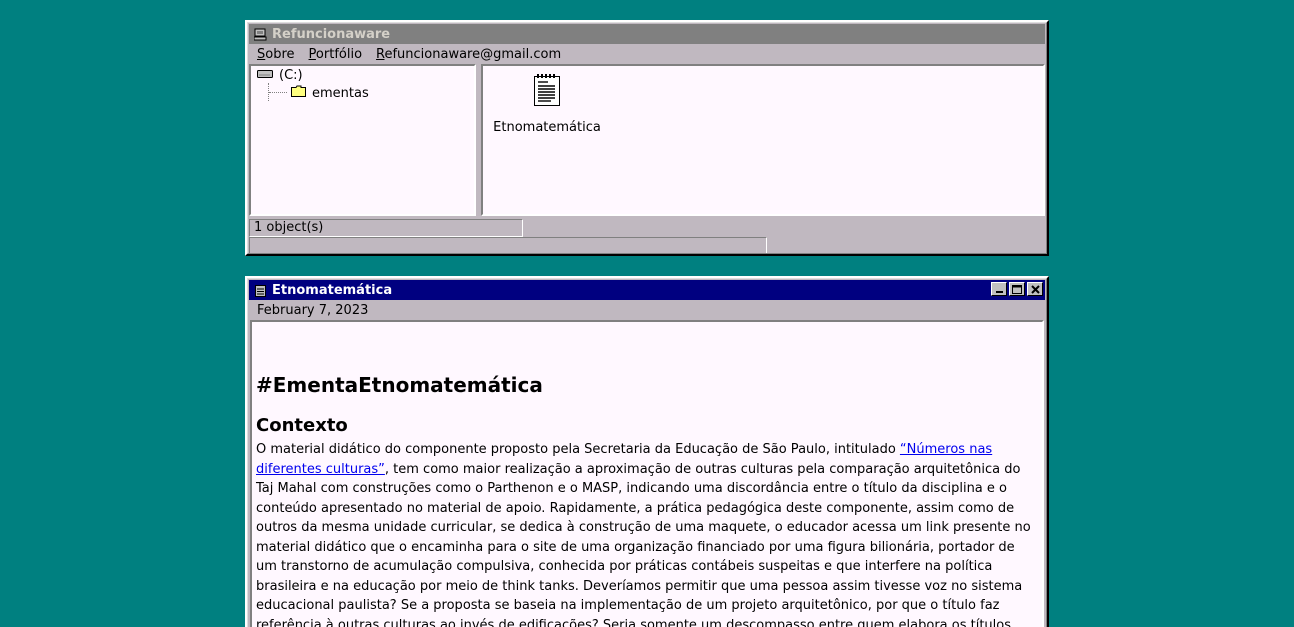  Describe the element at coordinates (313, 310) in the screenshot. I see `document-date: February 7, 2023` at that location.